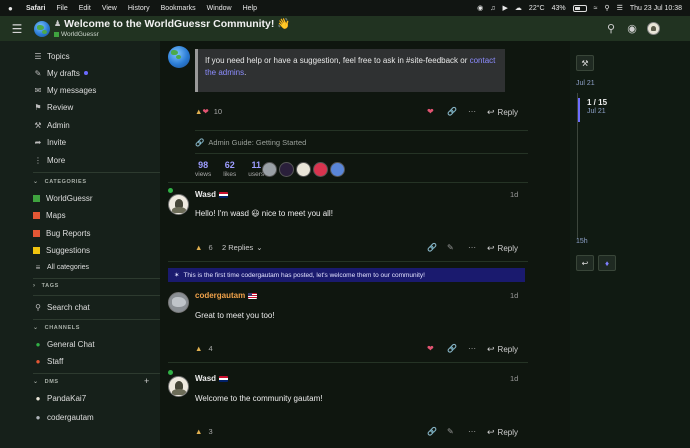  Describe the element at coordinates (632, 29) in the screenshot. I see `chat-icon: ◉` at that location.